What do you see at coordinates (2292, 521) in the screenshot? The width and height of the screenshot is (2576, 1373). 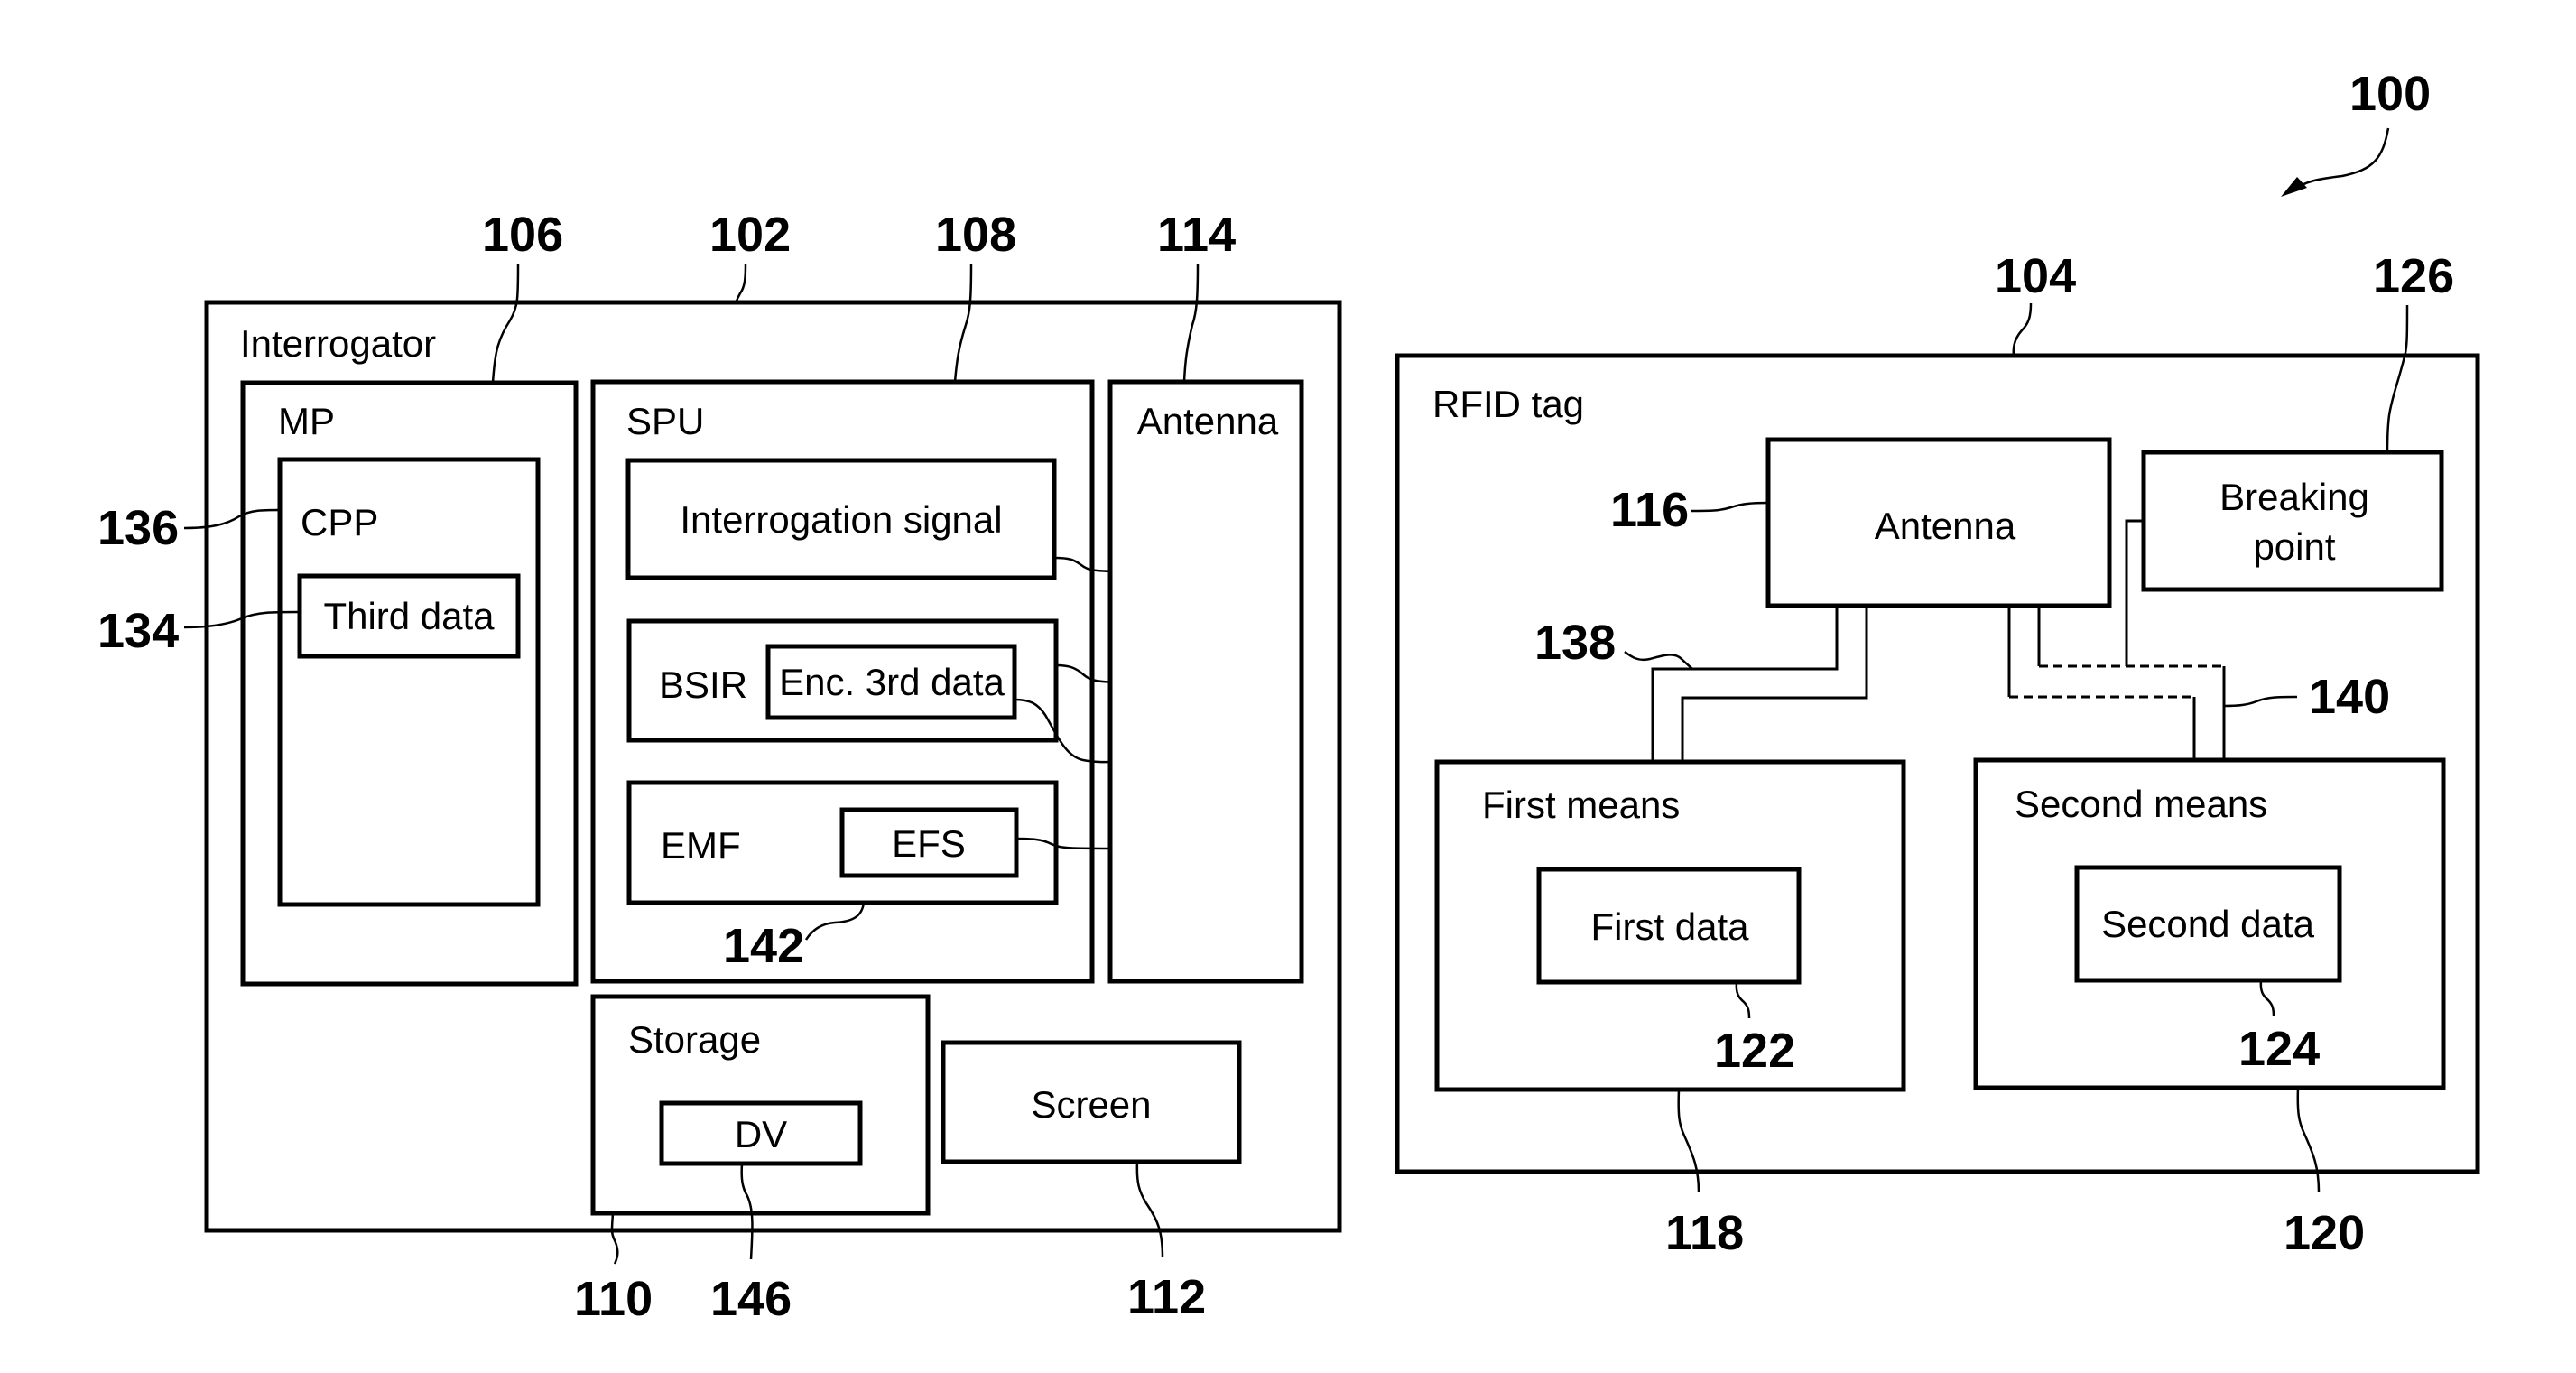 I see `breaking-point-box` at bounding box center [2292, 521].